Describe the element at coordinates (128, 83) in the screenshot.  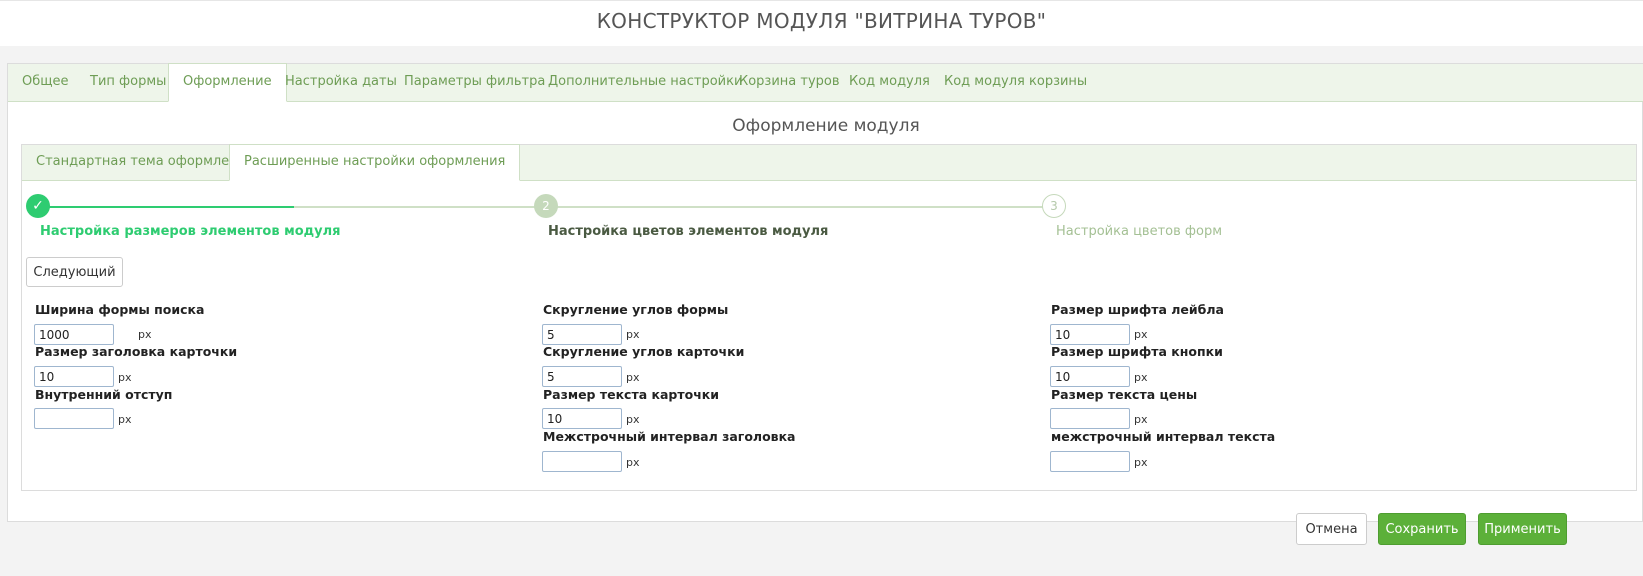
I see `tab-form-type: Тип формы` at that location.